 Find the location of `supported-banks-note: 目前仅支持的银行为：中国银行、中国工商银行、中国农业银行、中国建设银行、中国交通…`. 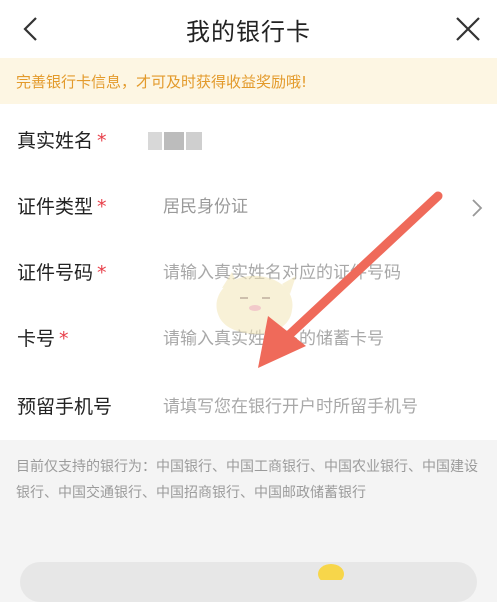

supported-banks-note: 目前仅支持的银行为：中国银行、中国工商银行、中国农业银行、中国建设银行、中国交通… is located at coordinates (247, 480).